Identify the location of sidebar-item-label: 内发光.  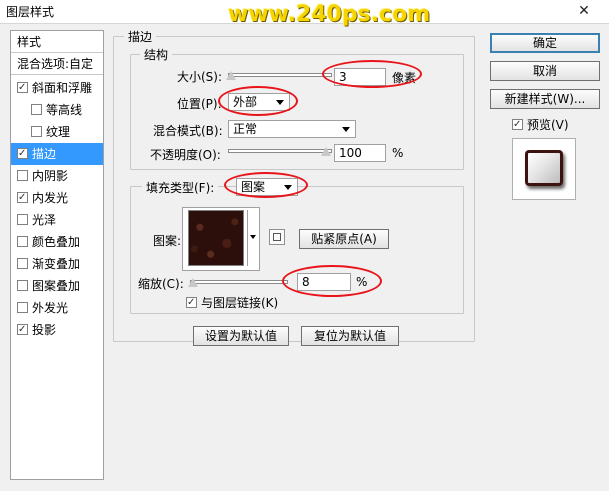
(50, 198).